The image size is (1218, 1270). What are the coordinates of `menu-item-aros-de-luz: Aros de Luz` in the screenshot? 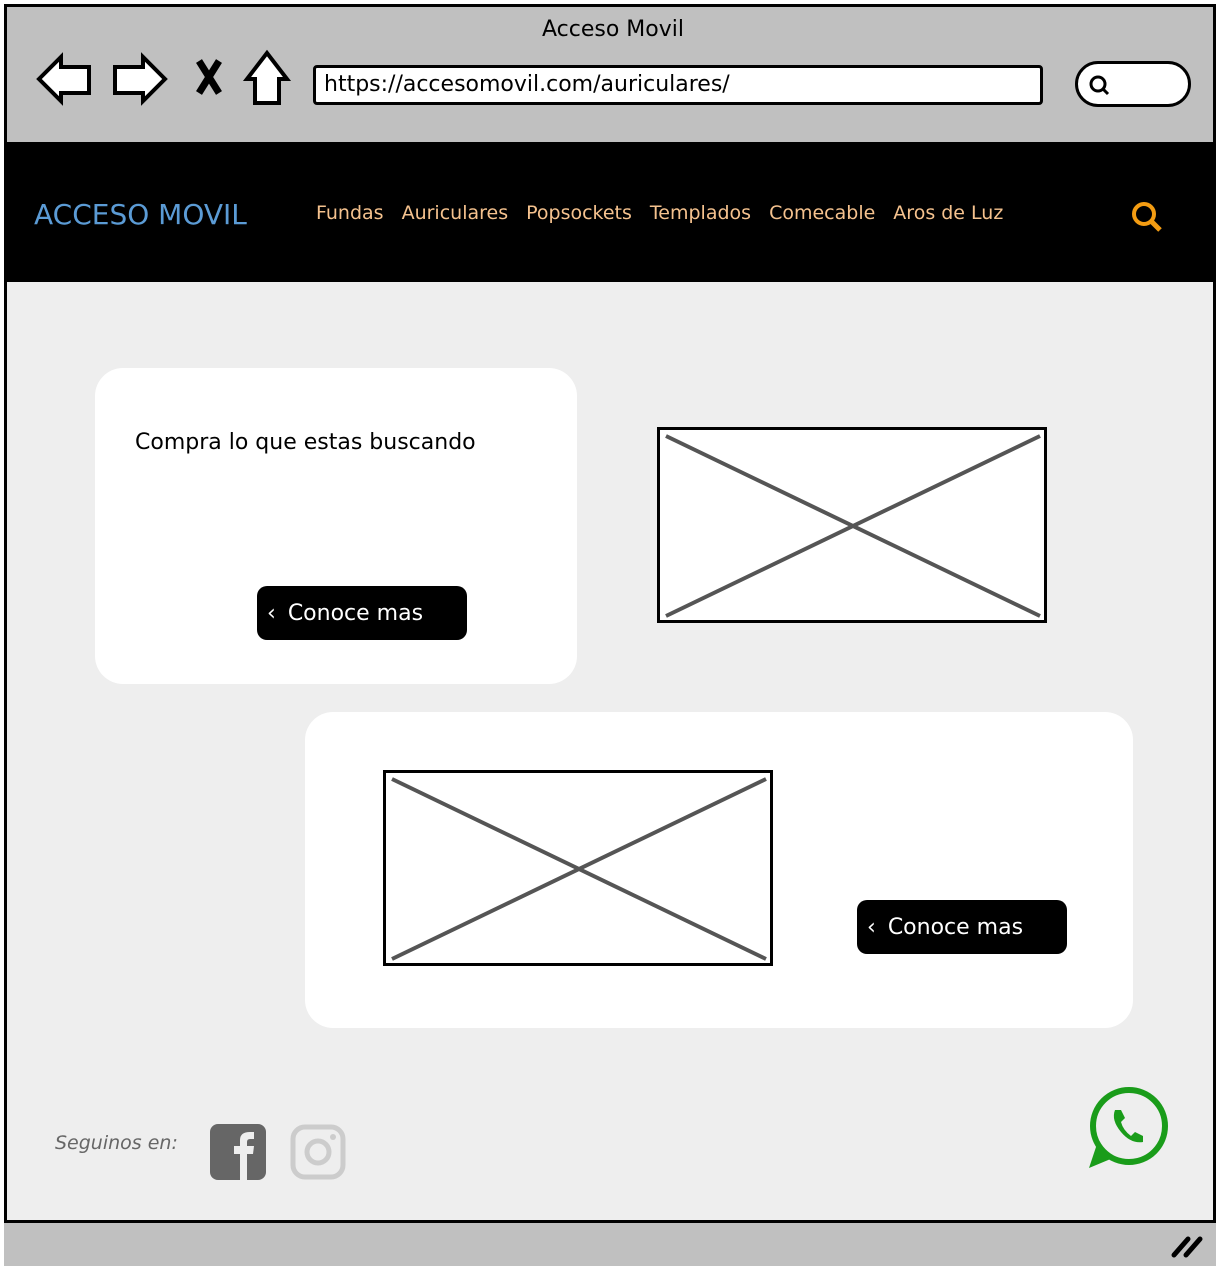 It's located at (948, 213).